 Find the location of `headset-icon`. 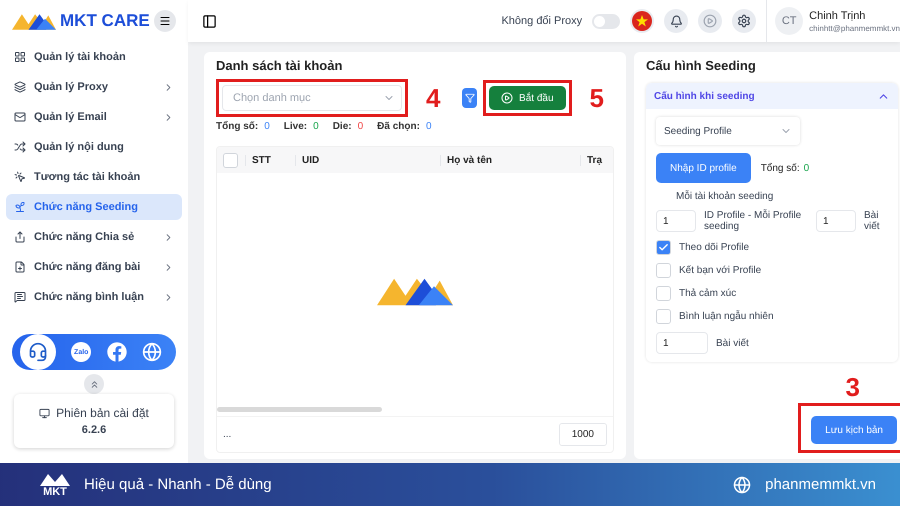

headset-icon is located at coordinates (38, 352).